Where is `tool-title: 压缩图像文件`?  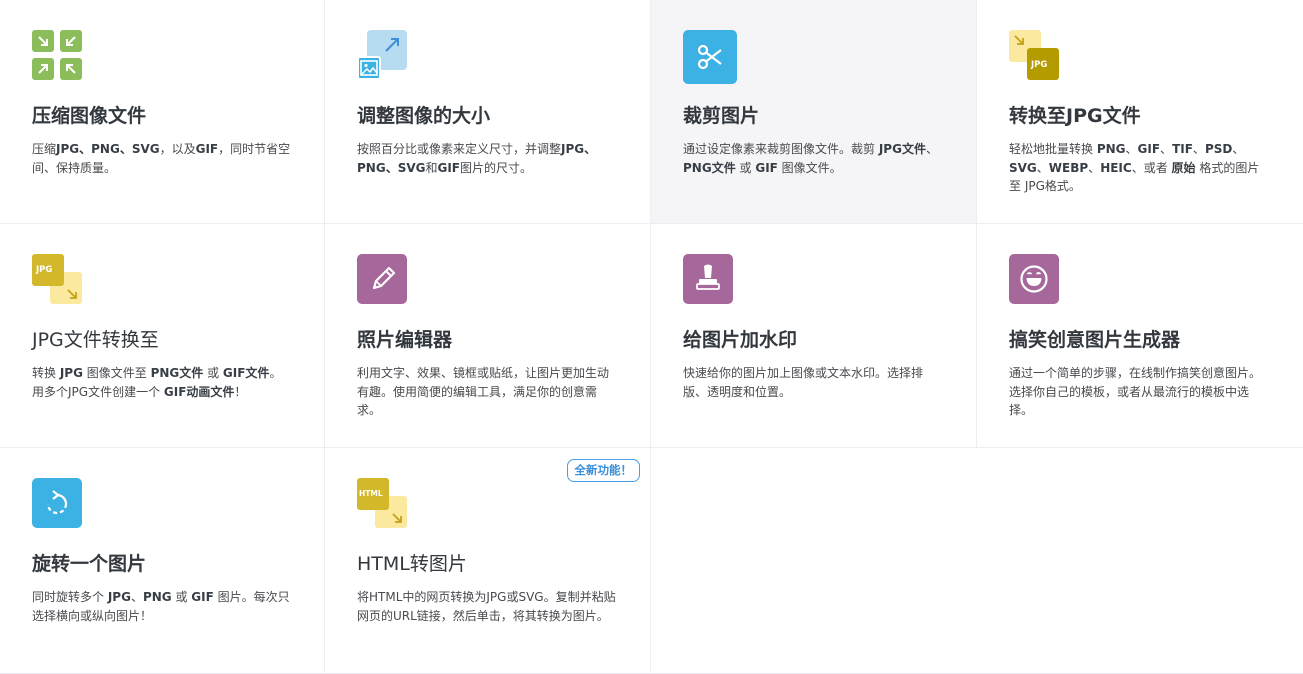
tool-title: 压缩图像文件 is located at coordinates (89, 116).